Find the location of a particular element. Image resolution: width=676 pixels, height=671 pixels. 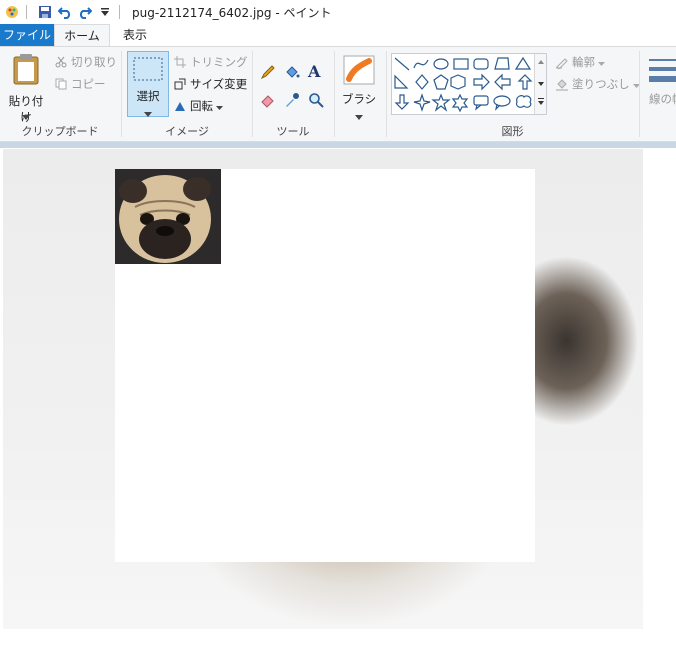

text-tool-icon: A is located at coordinates (314, 71).